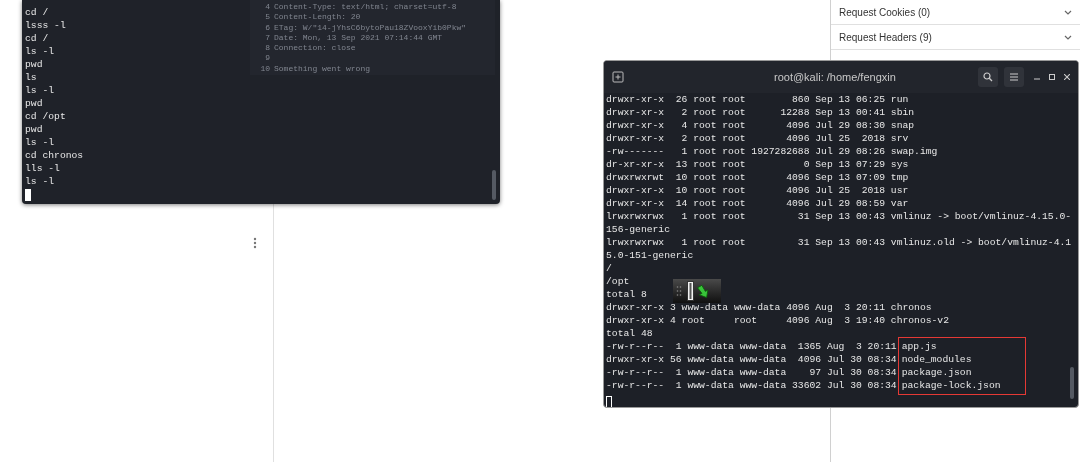 This screenshot has height=462, width=1080. I want to click on line-number: 8, so click(267, 48).